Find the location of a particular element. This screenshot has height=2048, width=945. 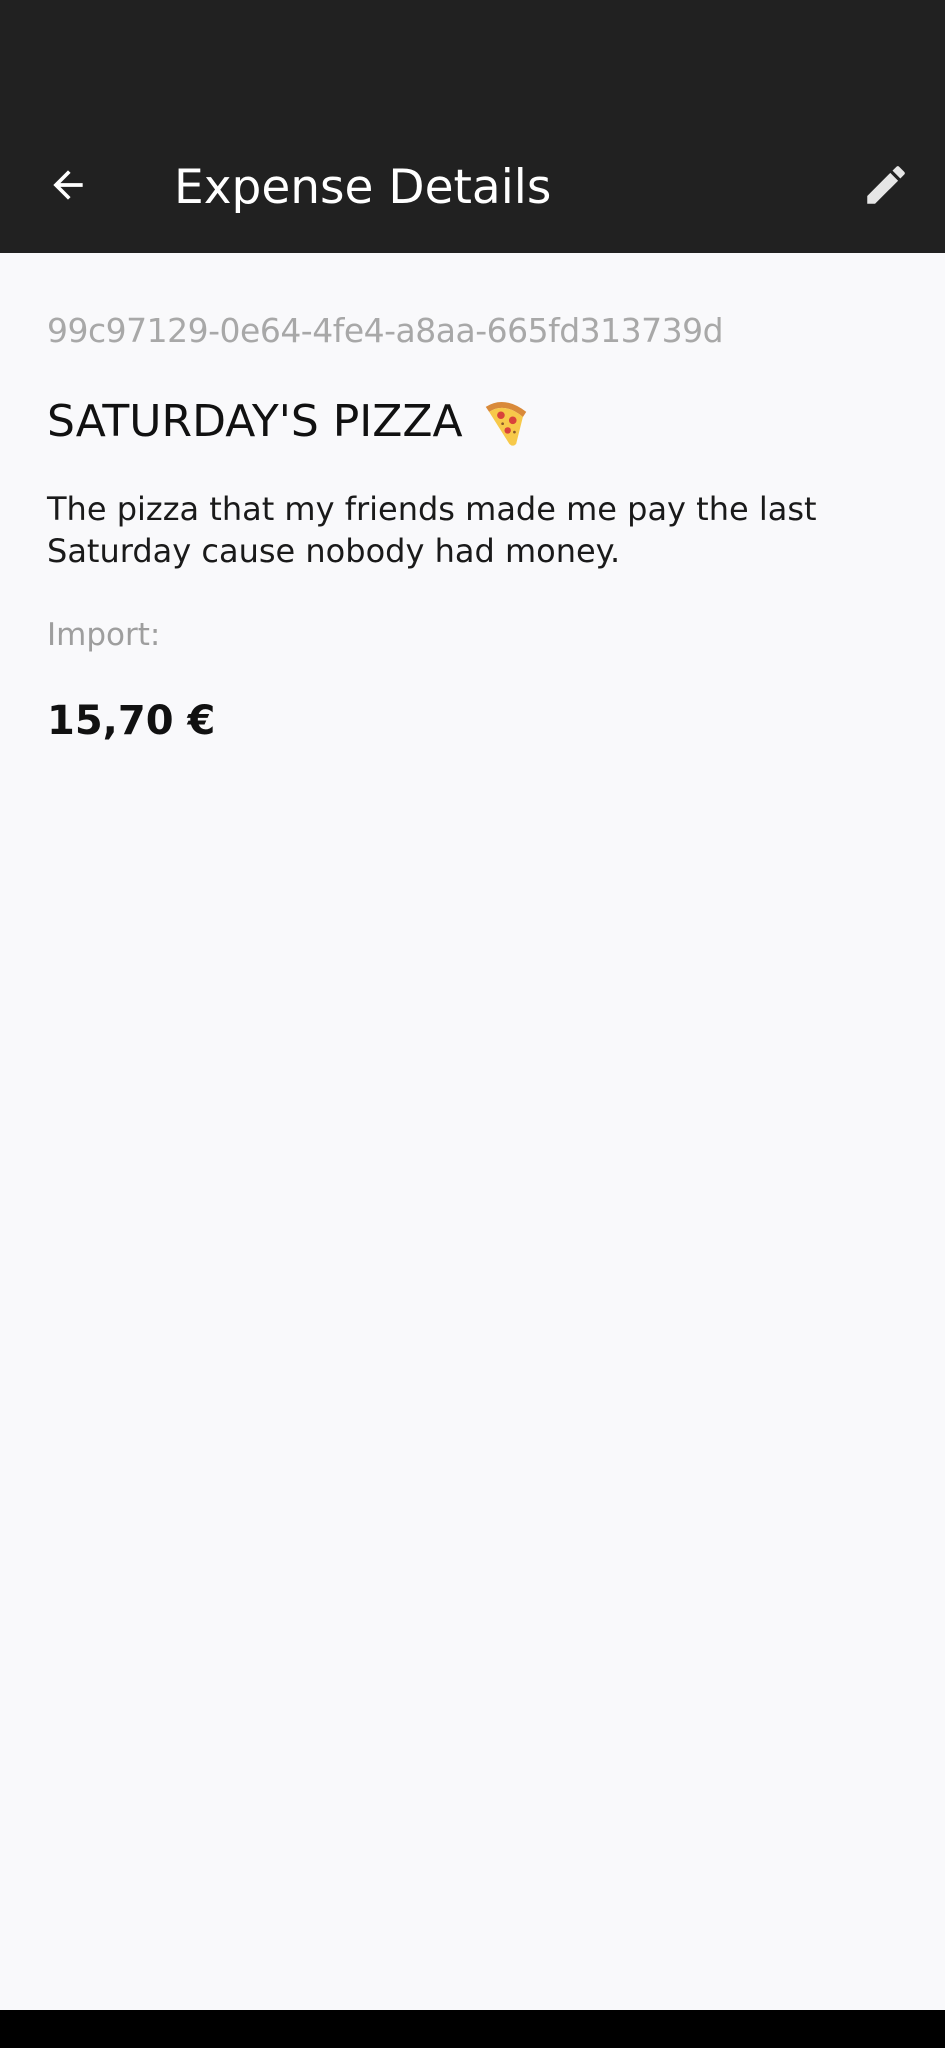

expense-title-row: SATURDAY'S PIZZA is located at coordinates (290, 422).